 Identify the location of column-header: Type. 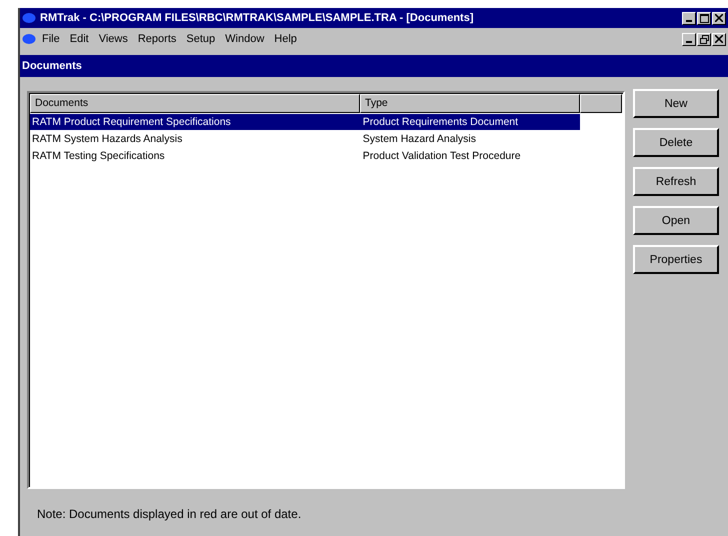
(470, 103).